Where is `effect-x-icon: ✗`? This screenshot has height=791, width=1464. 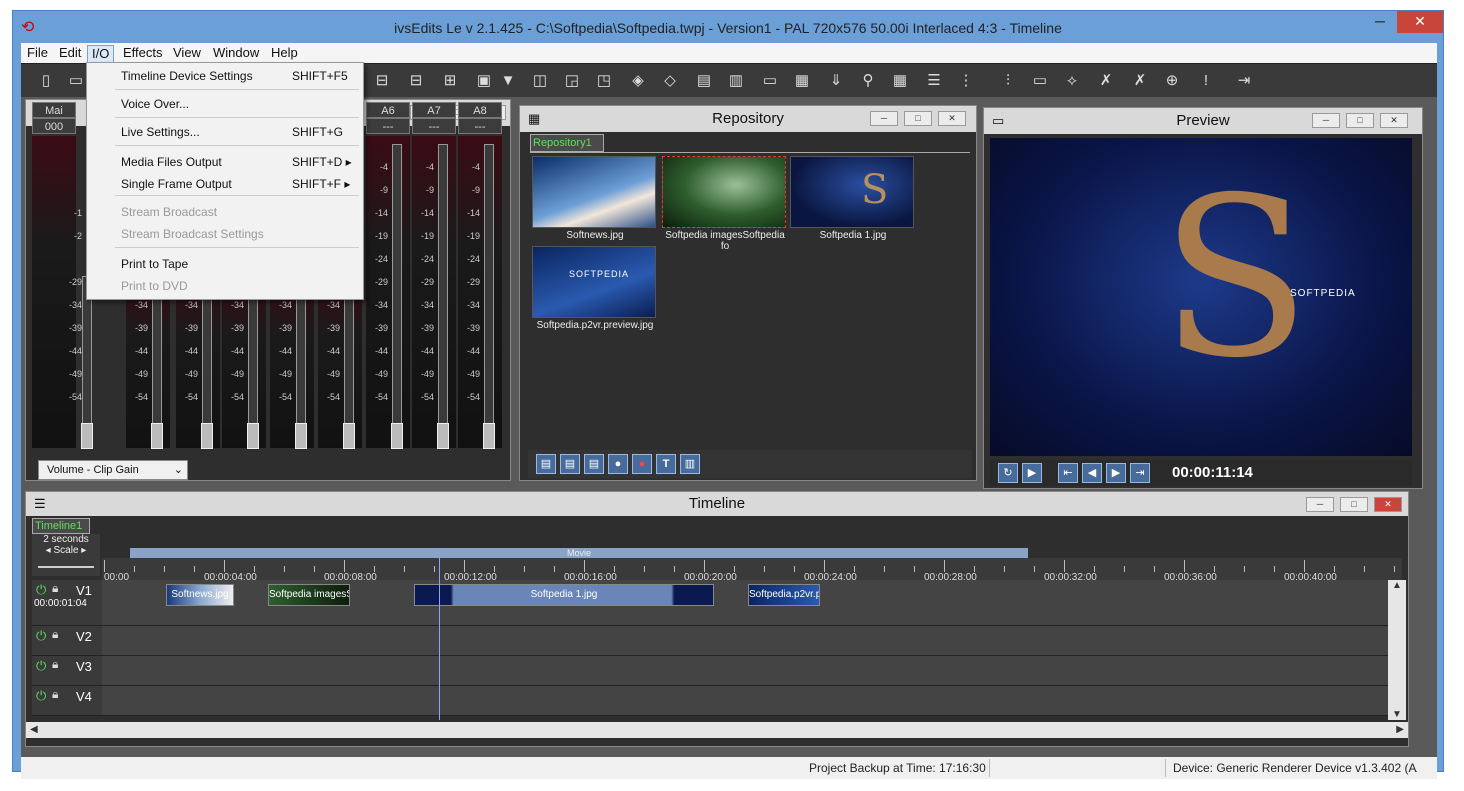 effect-x-icon: ✗ is located at coordinates (1106, 81).